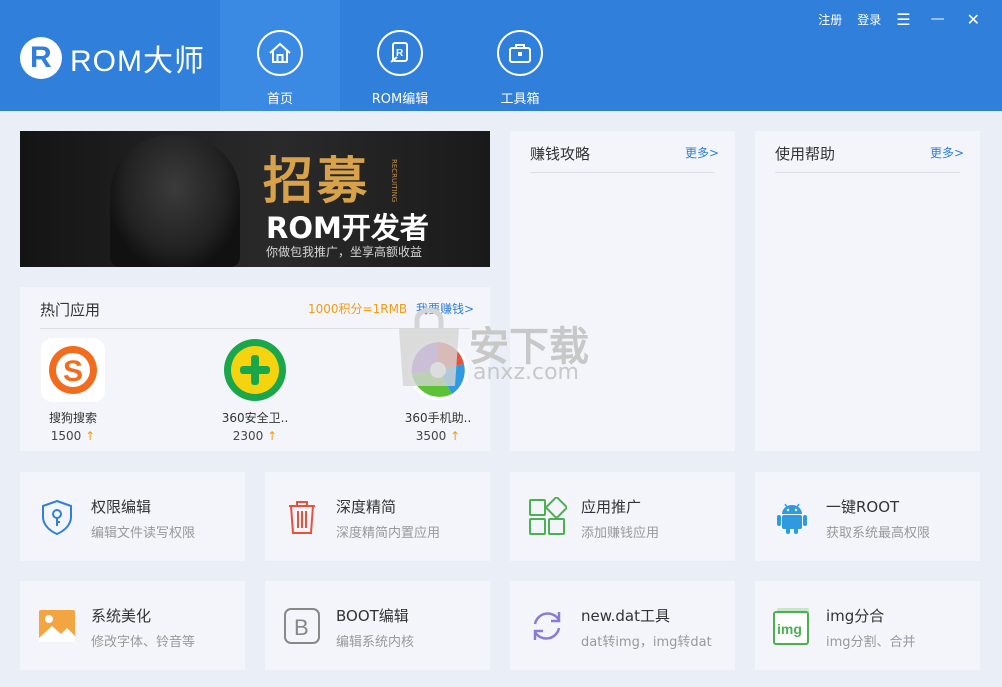 The width and height of the screenshot is (1002, 687). What do you see at coordinates (547, 516) in the screenshot?
I see `apps-grid-icon` at bounding box center [547, 516].